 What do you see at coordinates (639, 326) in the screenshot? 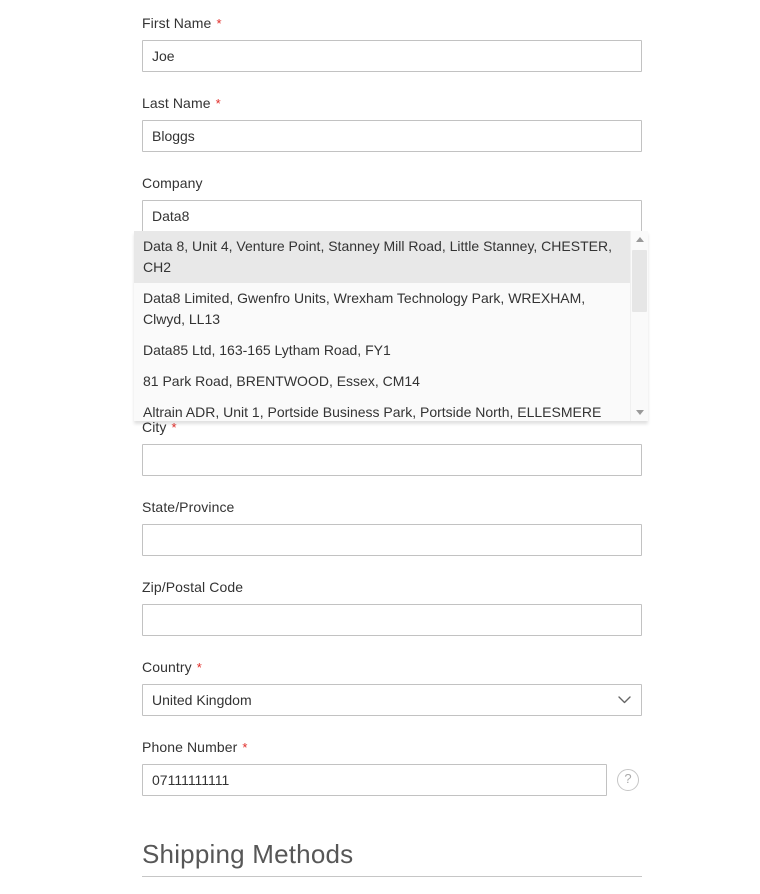
I see `autocomplete-scrollbar` at bounding box center [639, 326].